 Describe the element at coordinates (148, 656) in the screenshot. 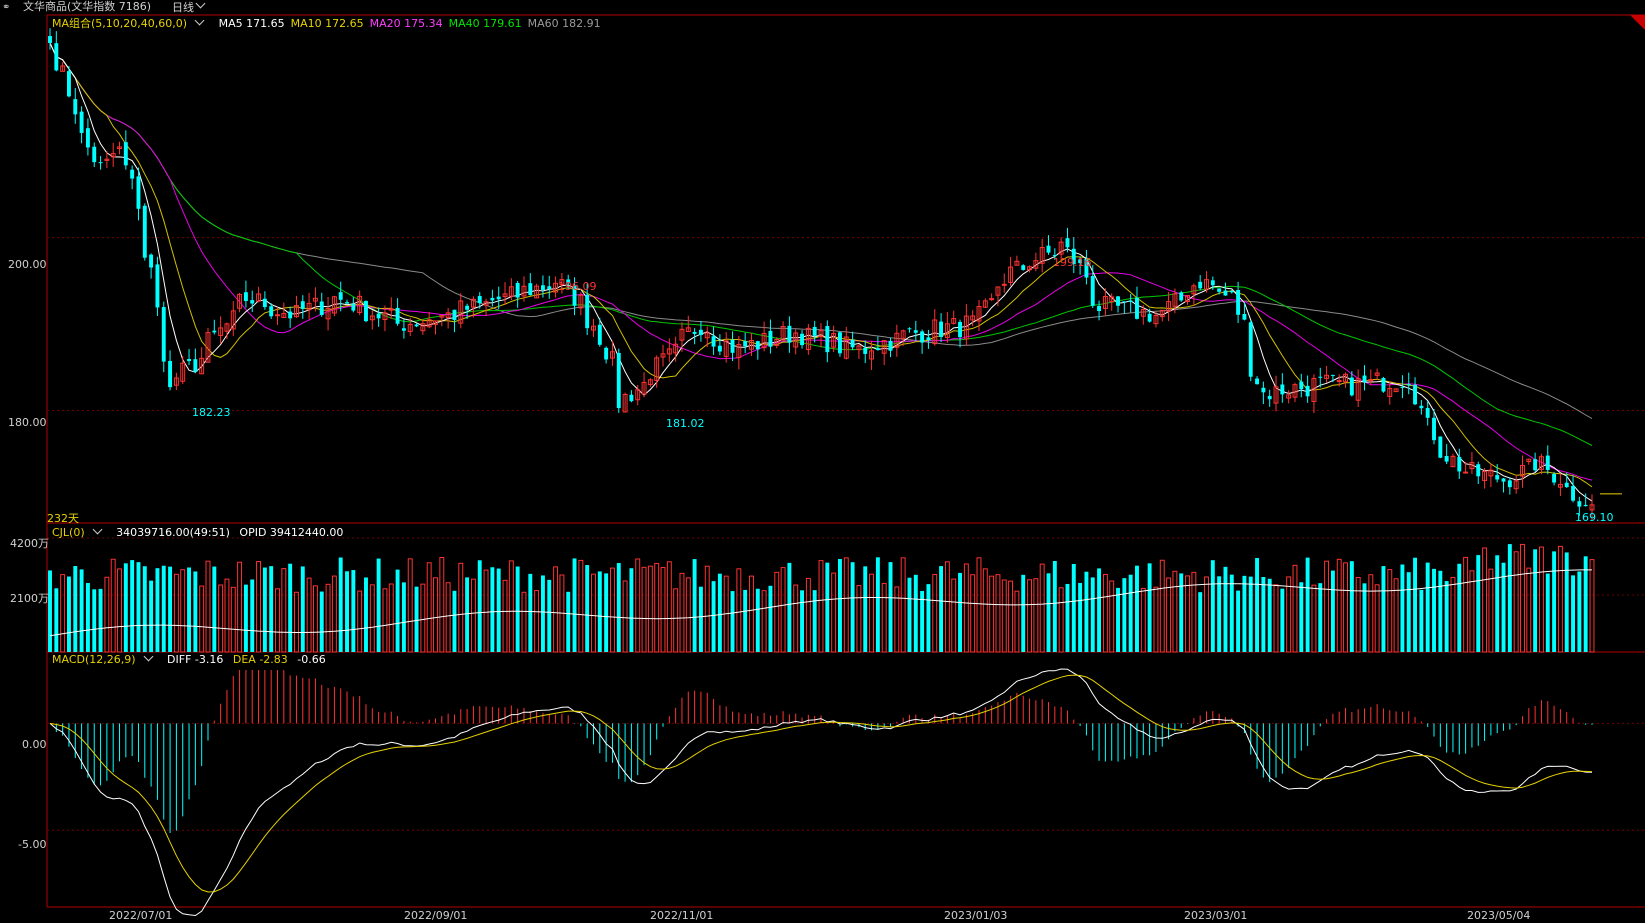

I see `chevron-down-icon` at that location.